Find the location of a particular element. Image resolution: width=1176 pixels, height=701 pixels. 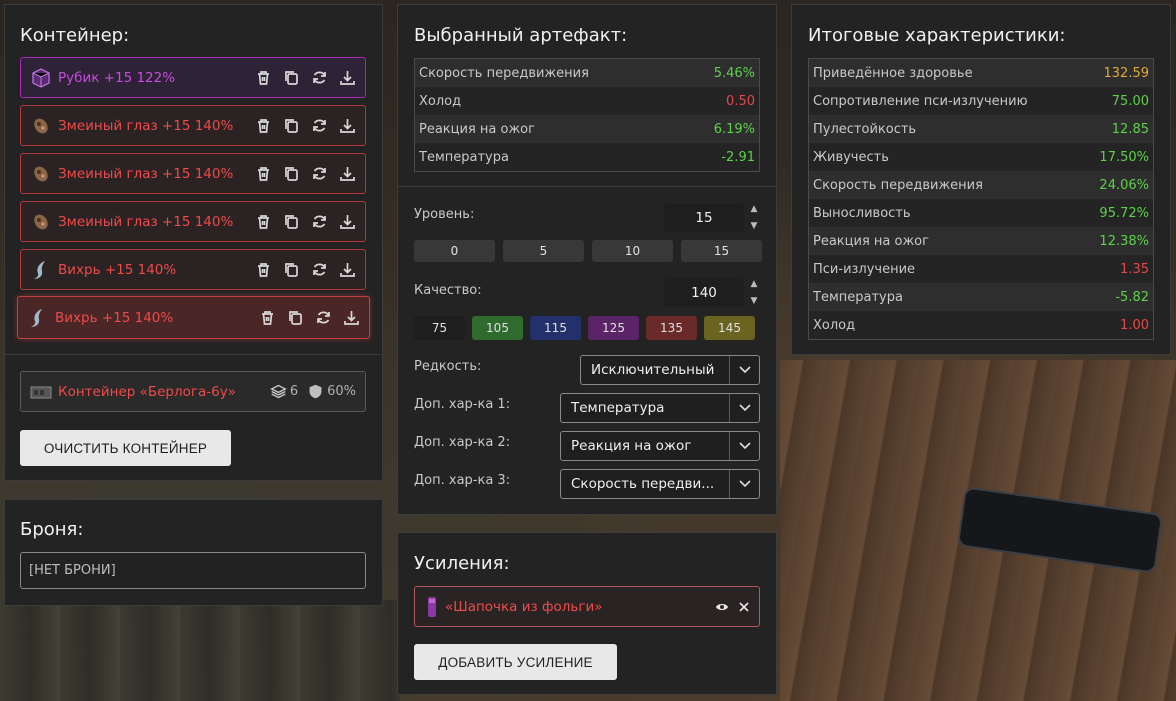

extra2-label: Доп. хар-ка 2: is located at coordinates (462, 442).